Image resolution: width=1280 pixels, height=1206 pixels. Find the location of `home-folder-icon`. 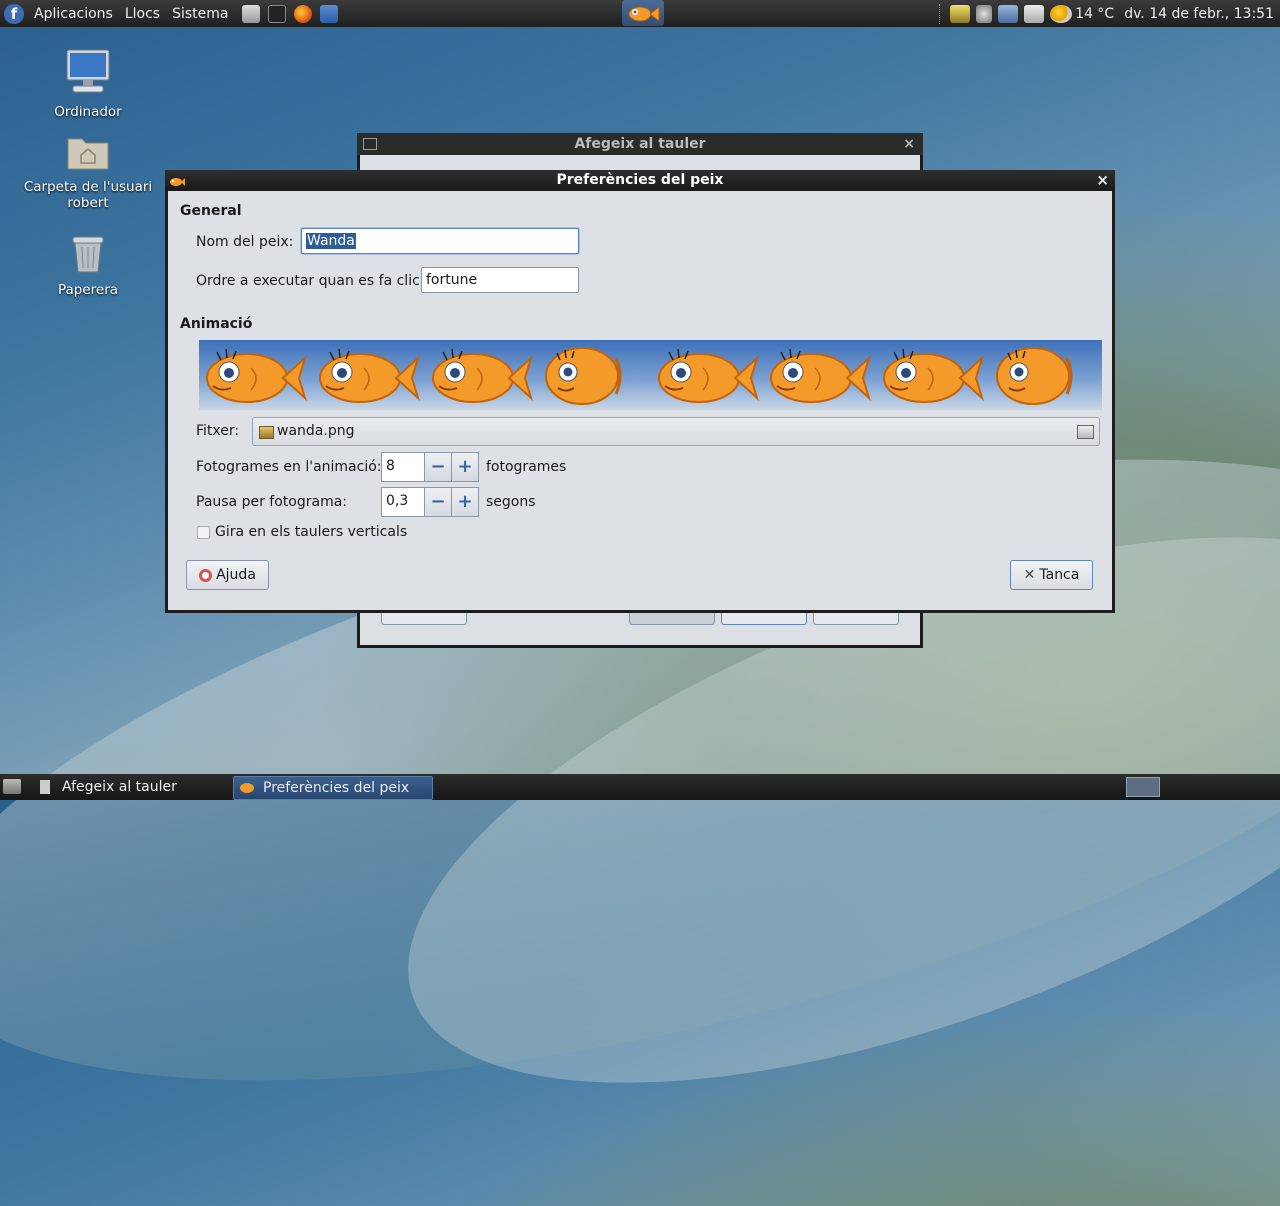

home-folder-icon is located at coordinates (88, 153).